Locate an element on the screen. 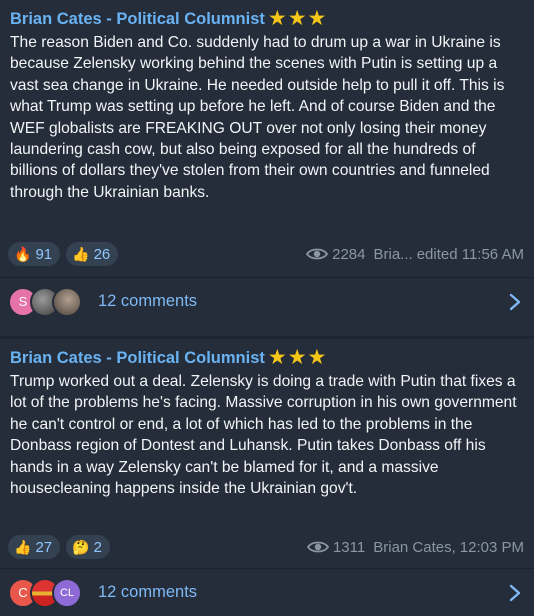  avatar: CL is located at coordinates (67, 592).